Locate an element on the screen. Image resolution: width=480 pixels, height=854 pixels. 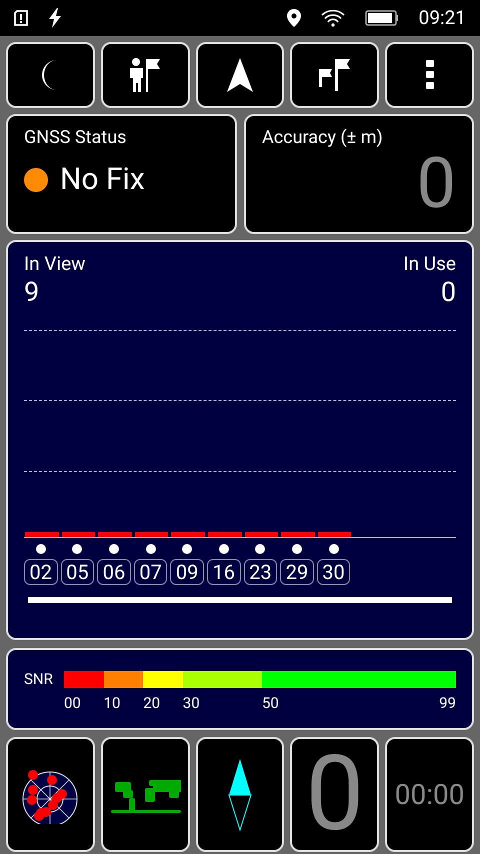
lightning-icon is located at coordinates (55, 18).